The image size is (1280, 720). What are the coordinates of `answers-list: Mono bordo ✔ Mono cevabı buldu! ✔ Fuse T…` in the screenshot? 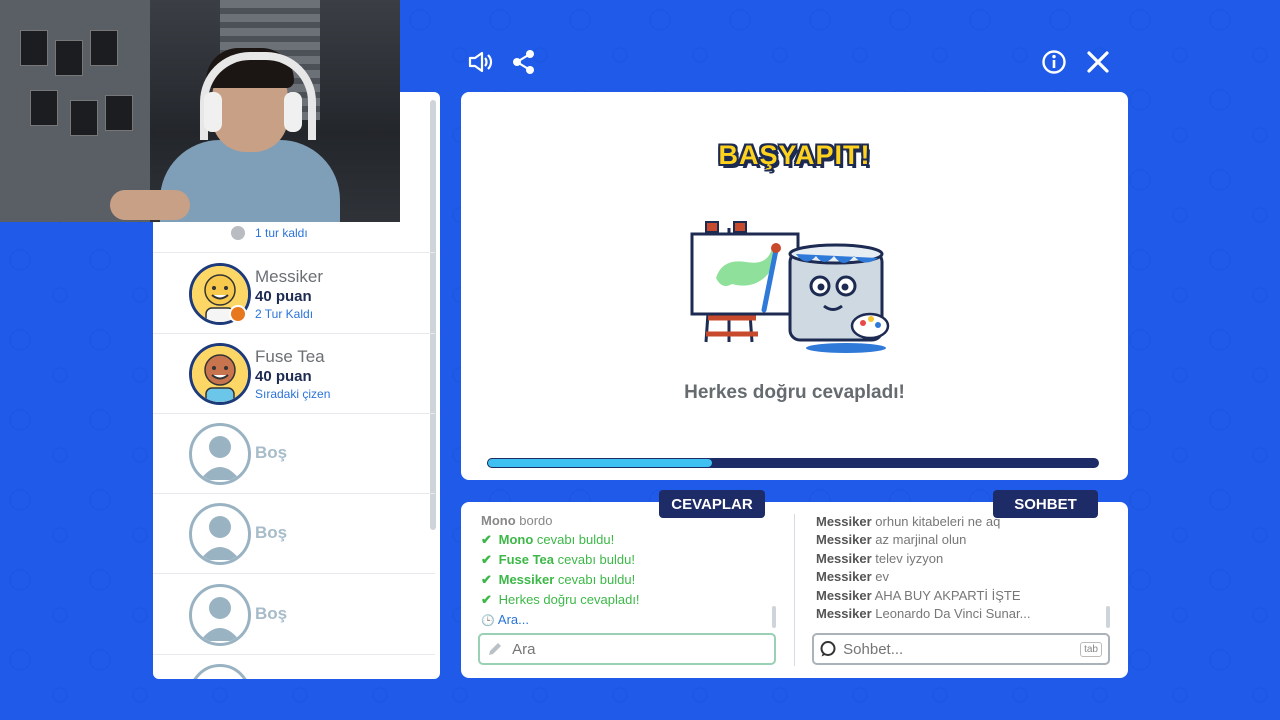 It's located at (631, 574).